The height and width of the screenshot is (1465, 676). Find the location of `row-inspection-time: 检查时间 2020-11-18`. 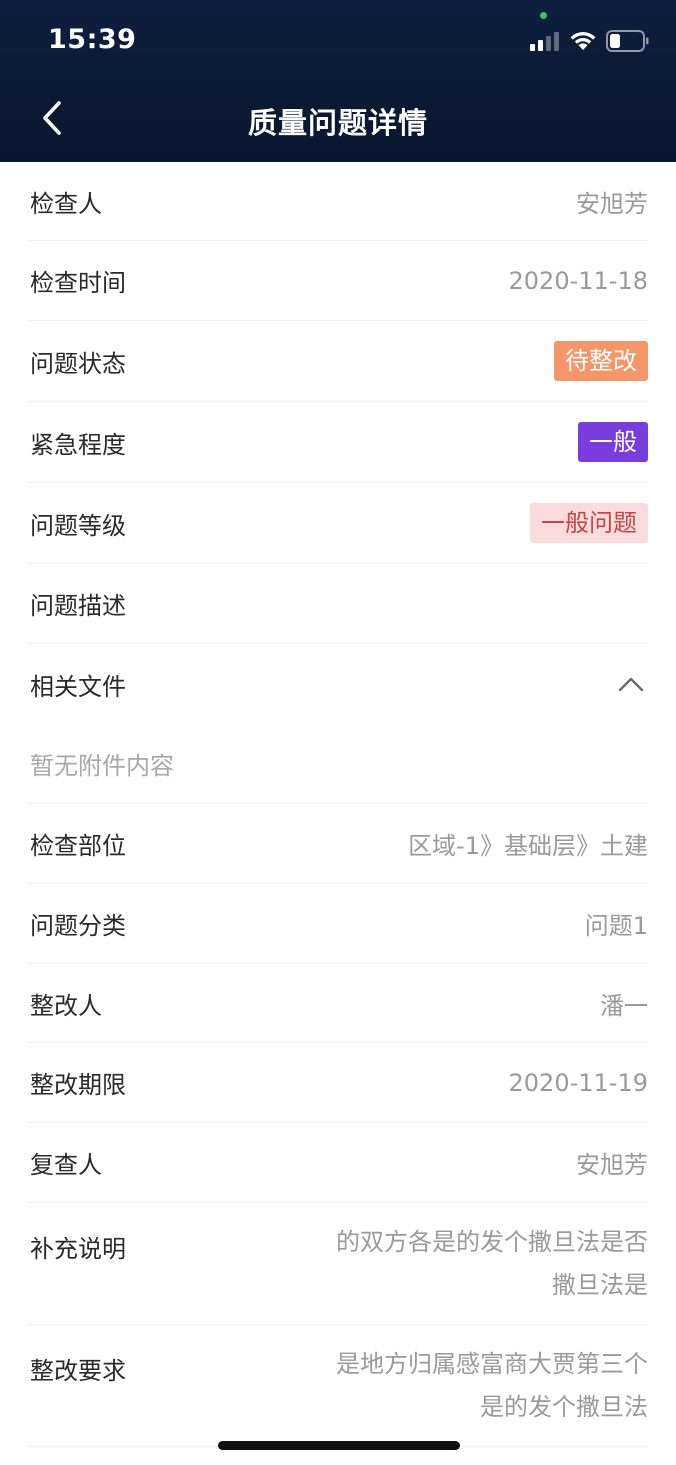

row-inspection-time: 检查时间 2020-11-18 is located at coordinates (338, 281).